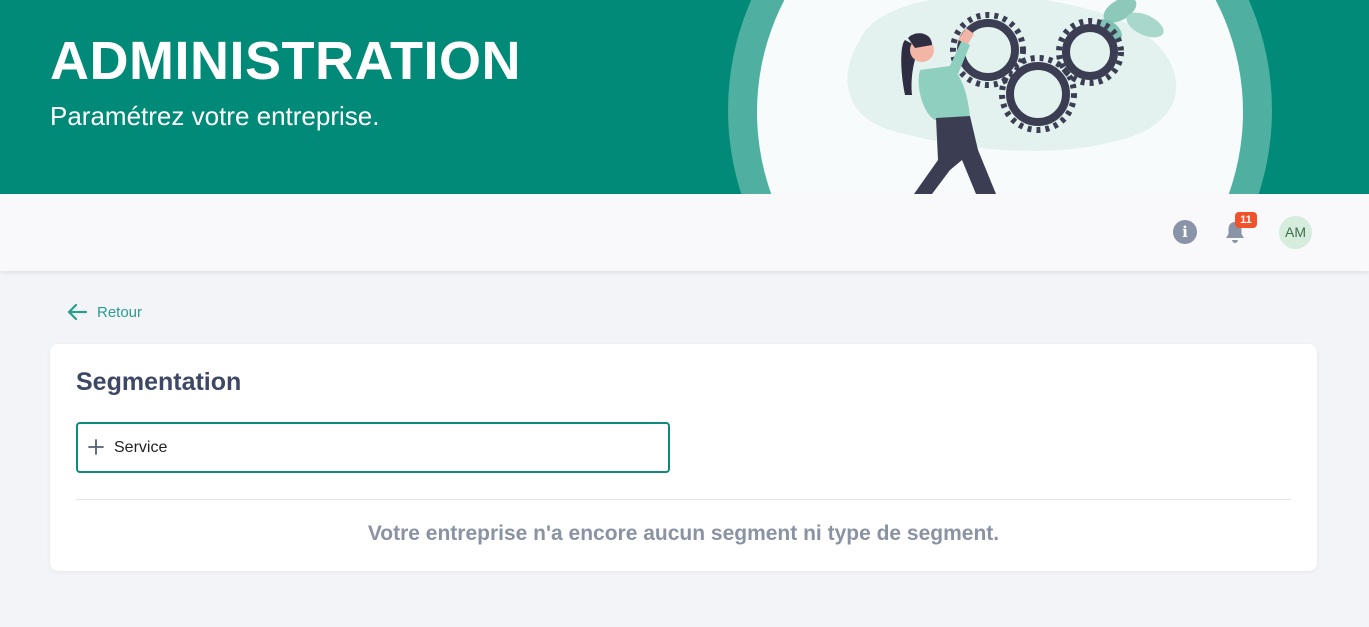 This screenshot has height=627, width=1369. I want to click on info-icon: i, so click(1185, 232).